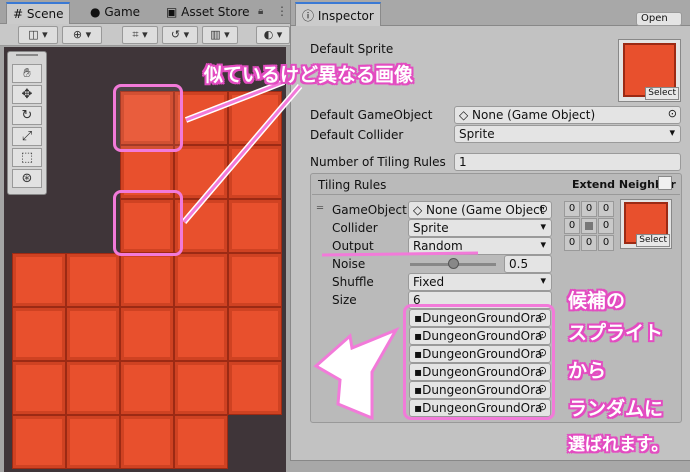 The width and height of the screenshot is (690, 472). Describe the element at coordinates (616, 409) in the screenshot. I see `annotation-line4: ランダムに` at that location.